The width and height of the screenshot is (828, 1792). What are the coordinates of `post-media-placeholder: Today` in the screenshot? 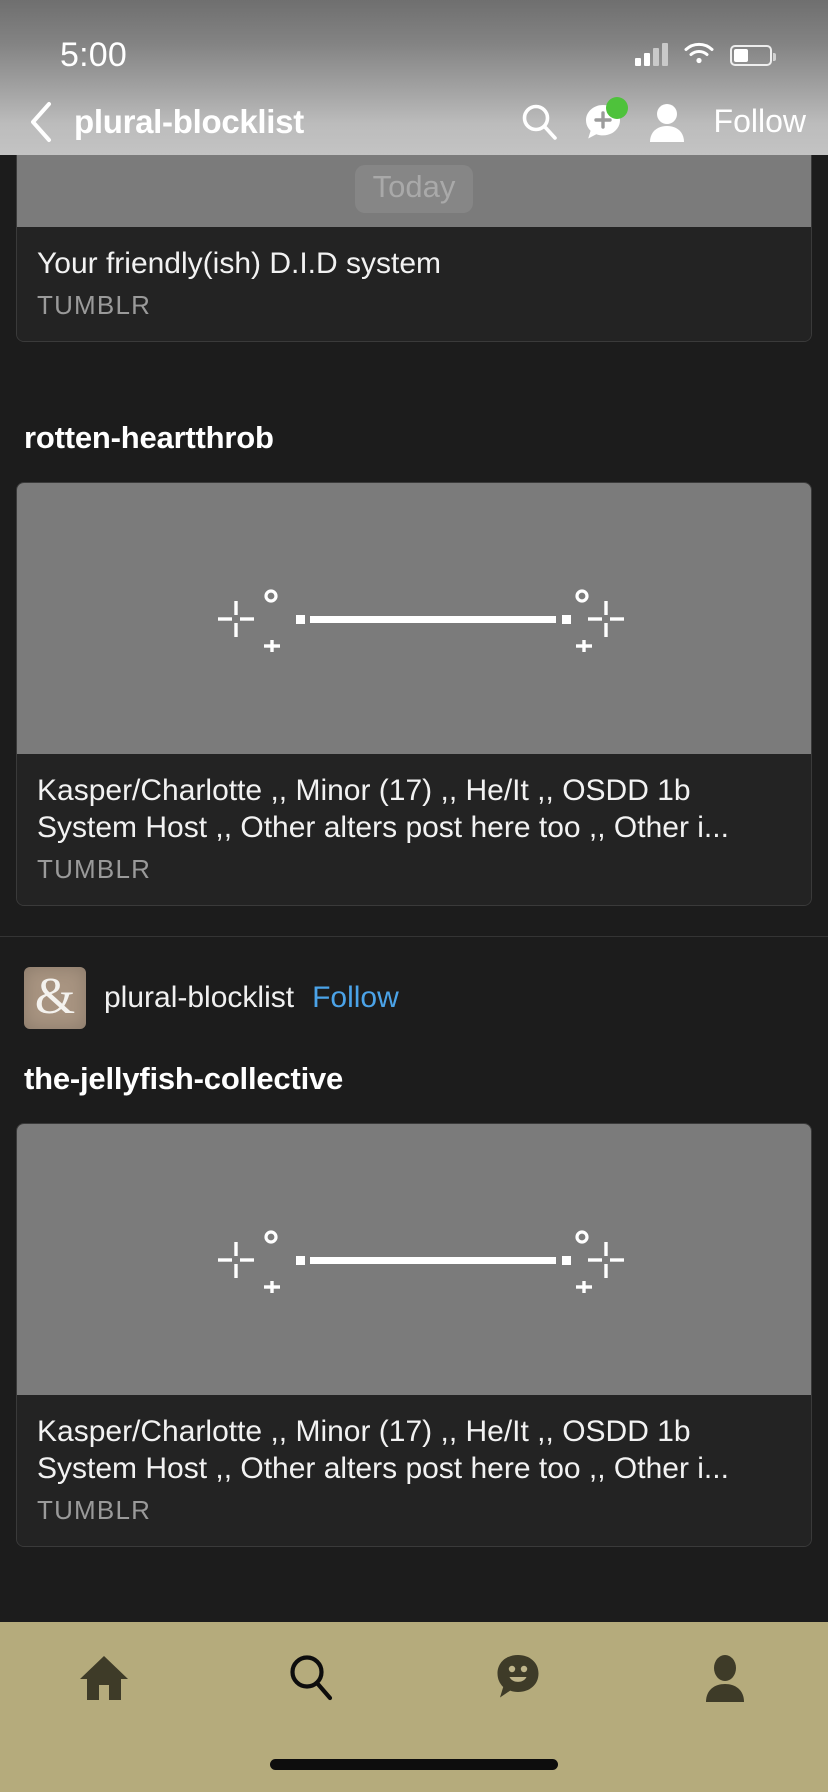 It's located at (414, 191).